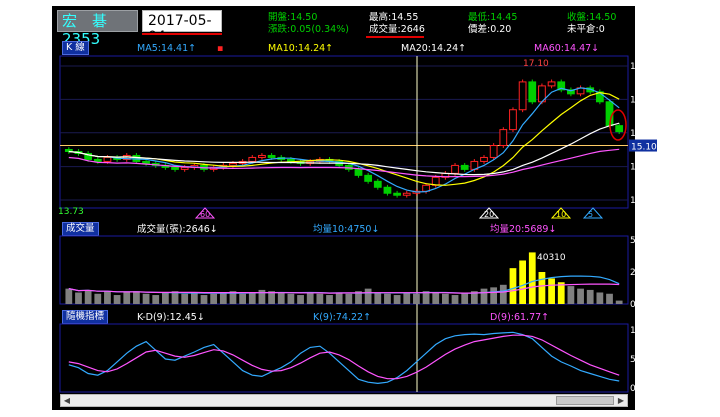 The image size is (720, 417). Describe the element at coordinates (644, 241) in the screenshot. I see `volume-tick-label: 50000` at that location.